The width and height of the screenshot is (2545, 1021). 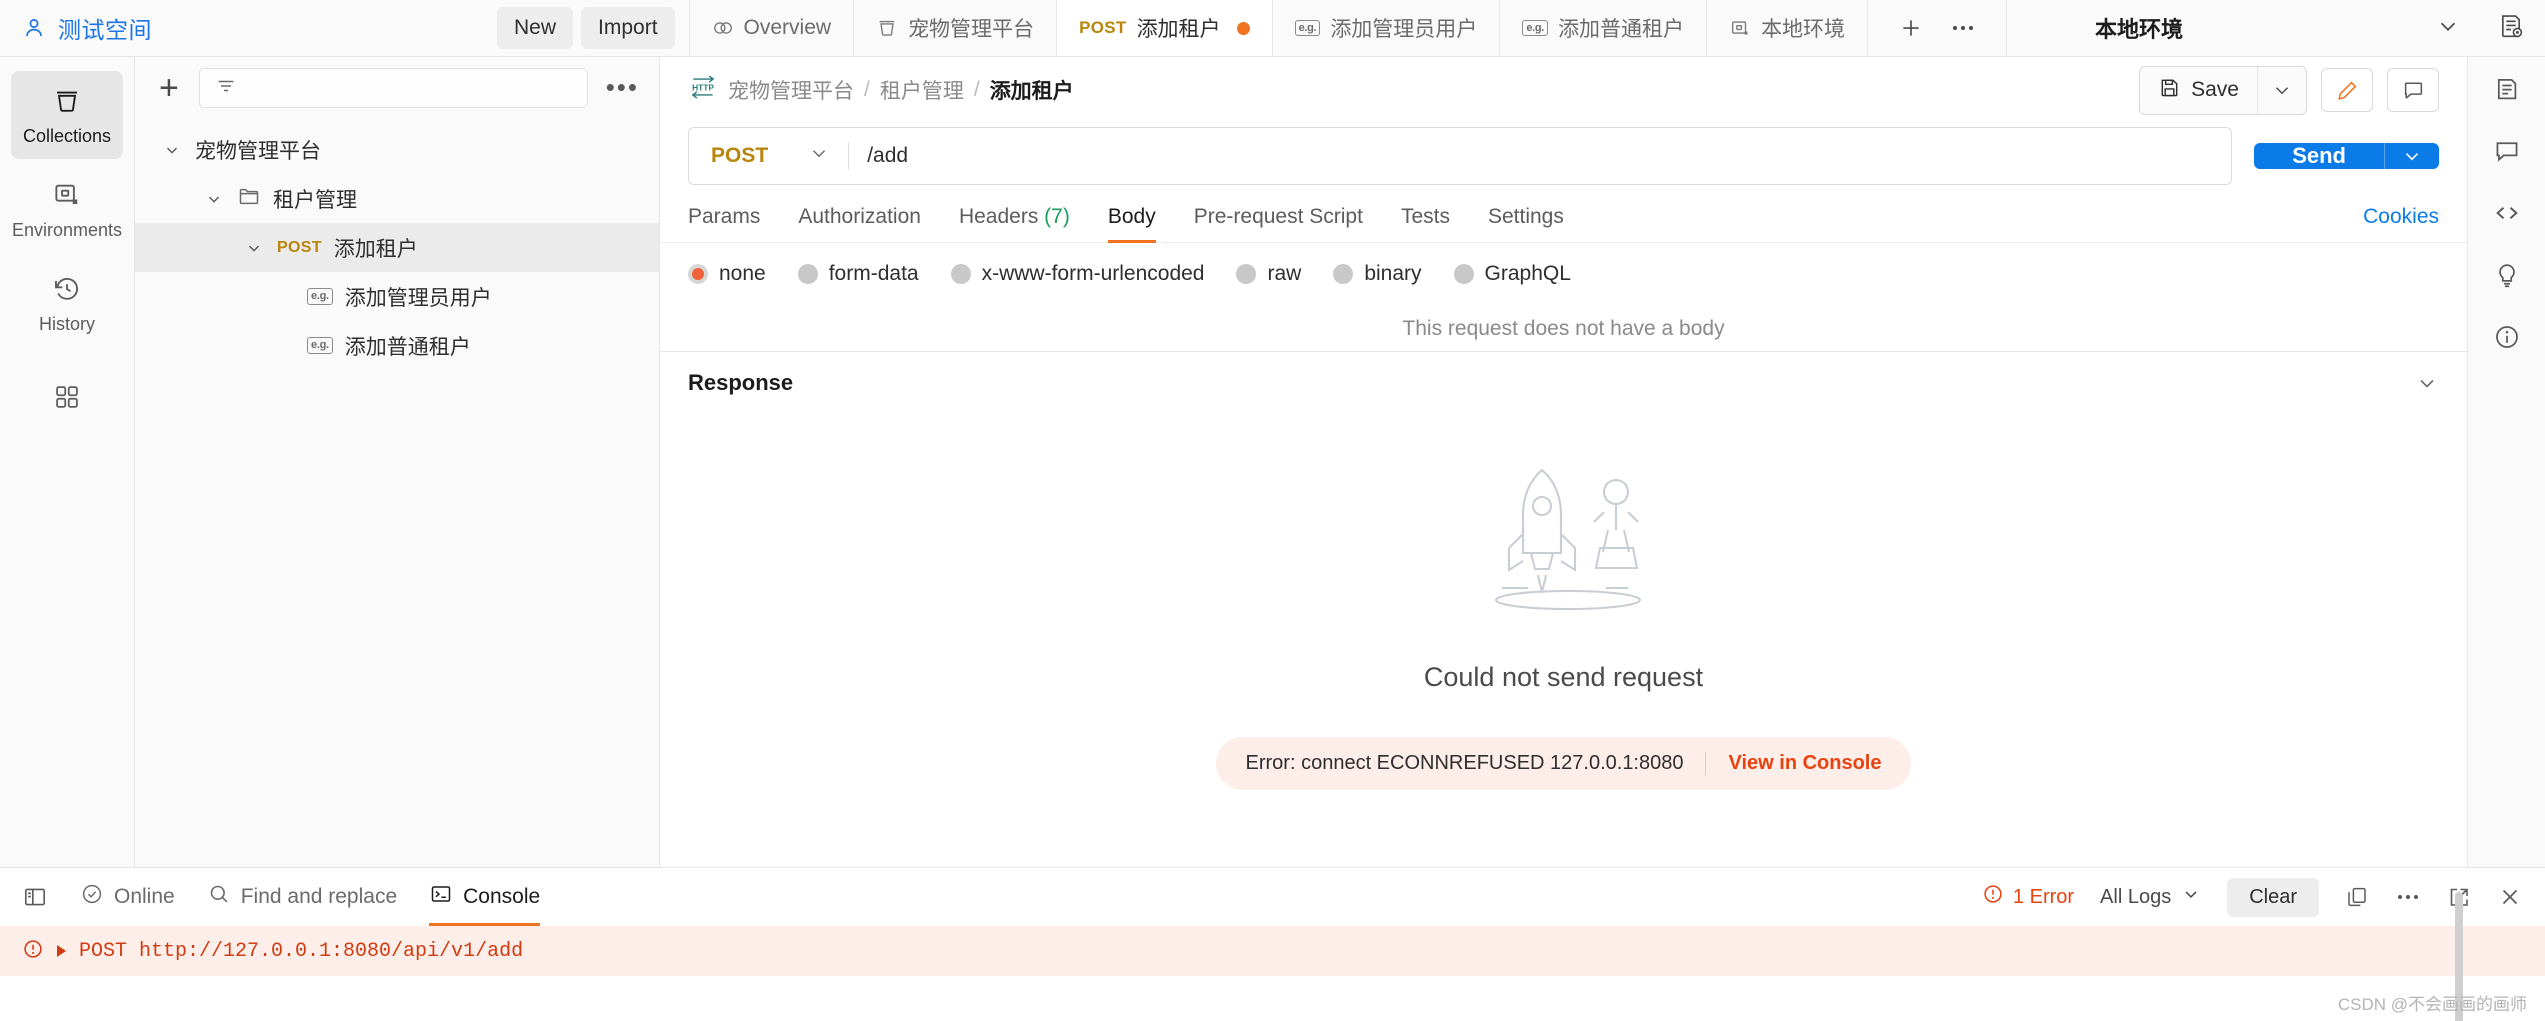 I want to click on tree-item-request-add-tenant: POST 添加租户, so click(x=397, y=247).